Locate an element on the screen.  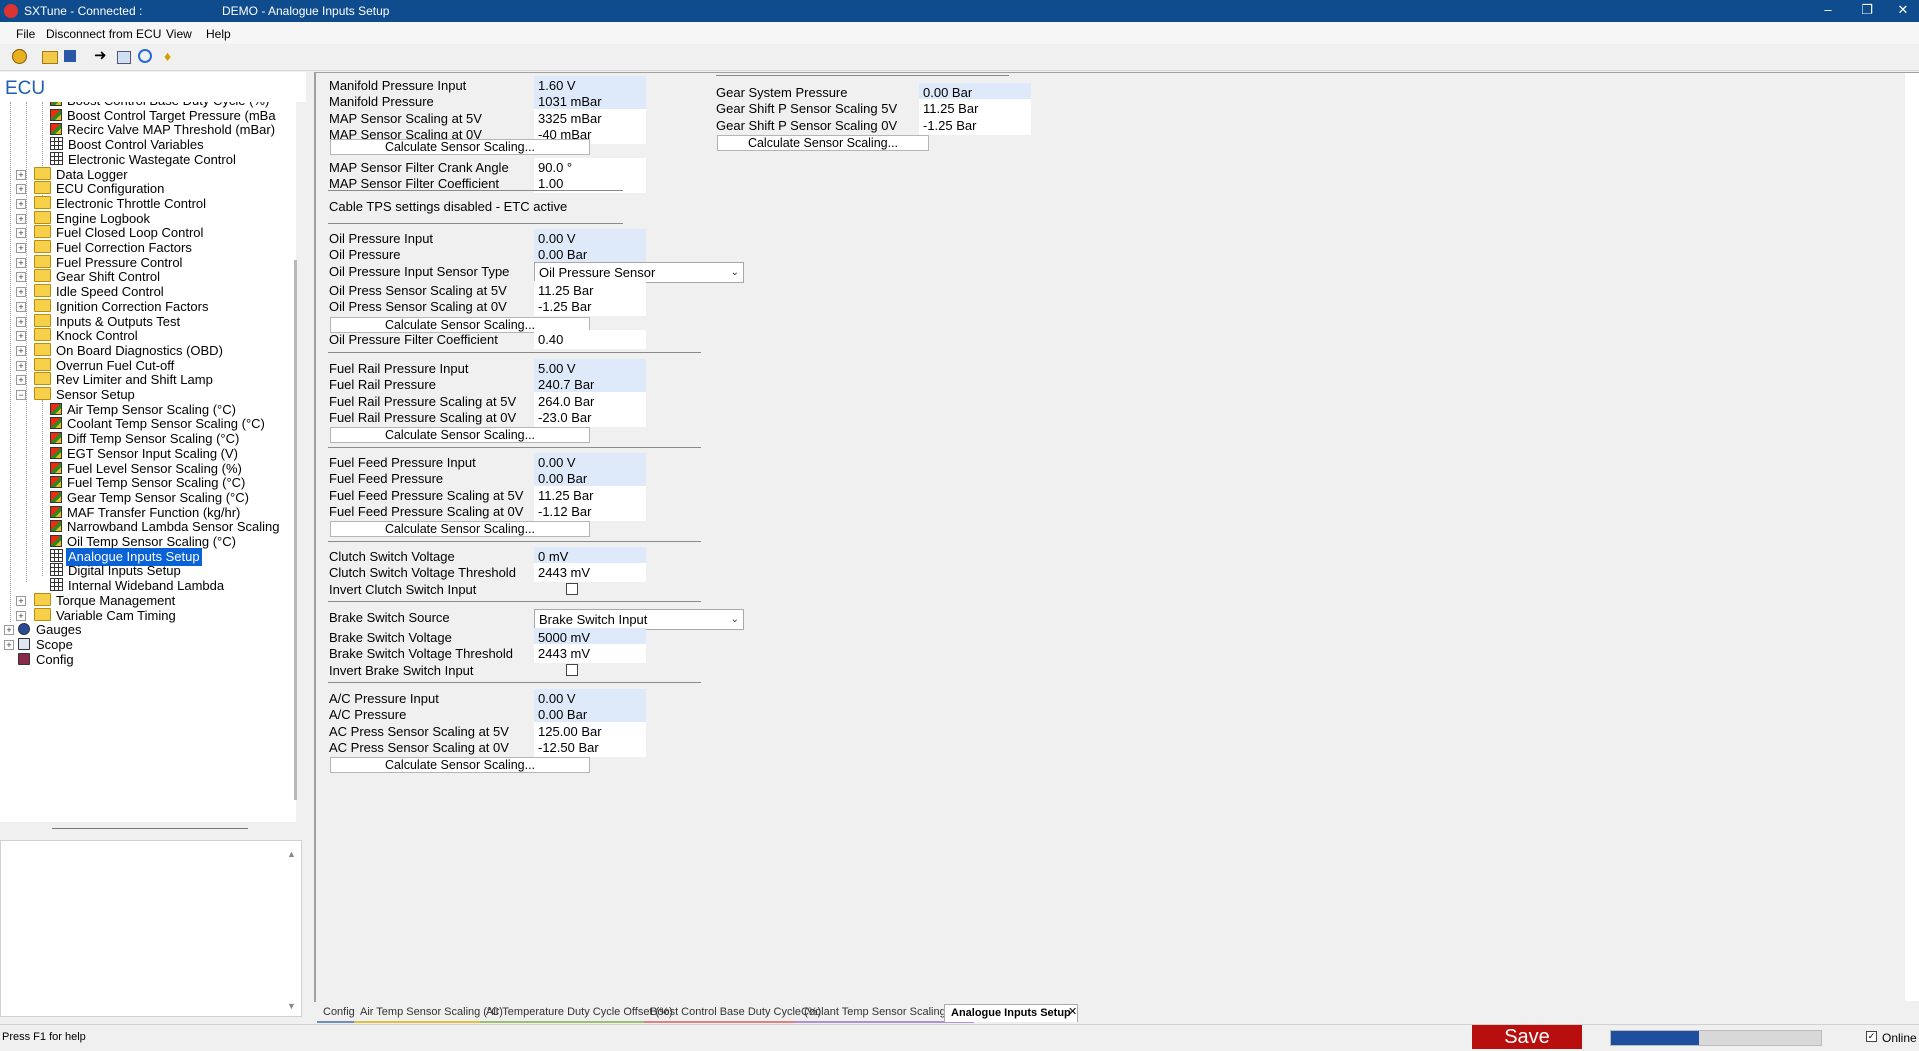
scroll-up-icon: ▲ is located at coordinates (291, 854).